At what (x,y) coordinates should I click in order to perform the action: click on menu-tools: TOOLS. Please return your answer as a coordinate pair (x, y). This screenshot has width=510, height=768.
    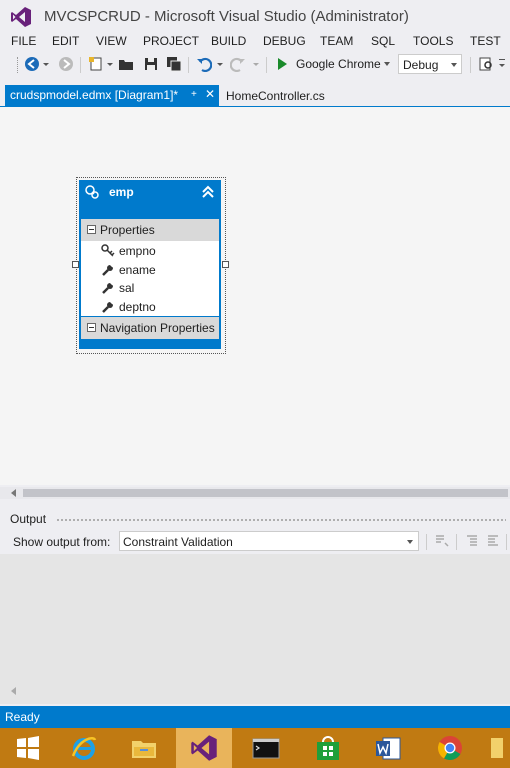
    Looking at the image, I should click on (433, 41).